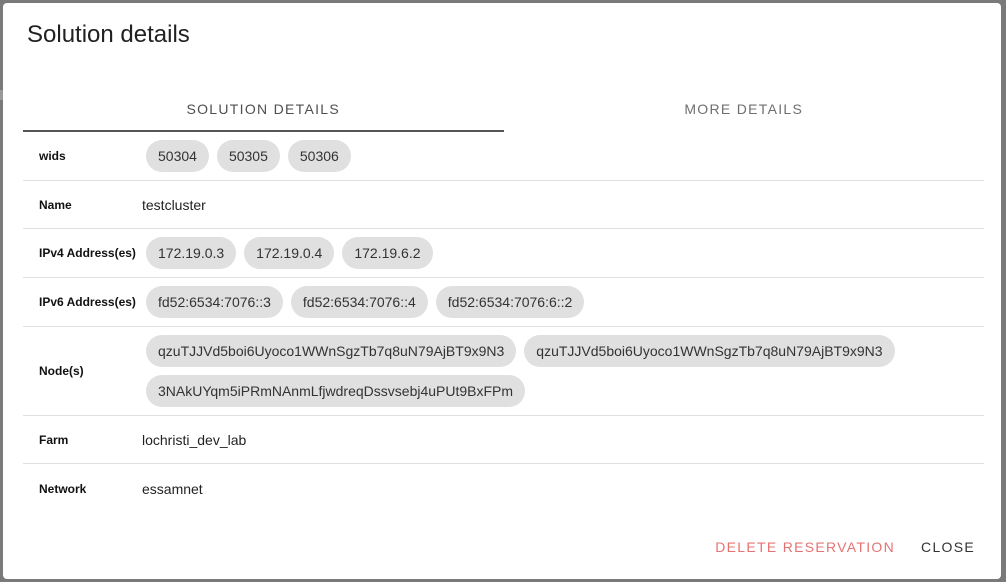 This screenshot has width=1006, height=582. I want to click on ipv4-chips: 172.19.0.3 172.19.0.4 172.19.6.2, so click(287, 253).